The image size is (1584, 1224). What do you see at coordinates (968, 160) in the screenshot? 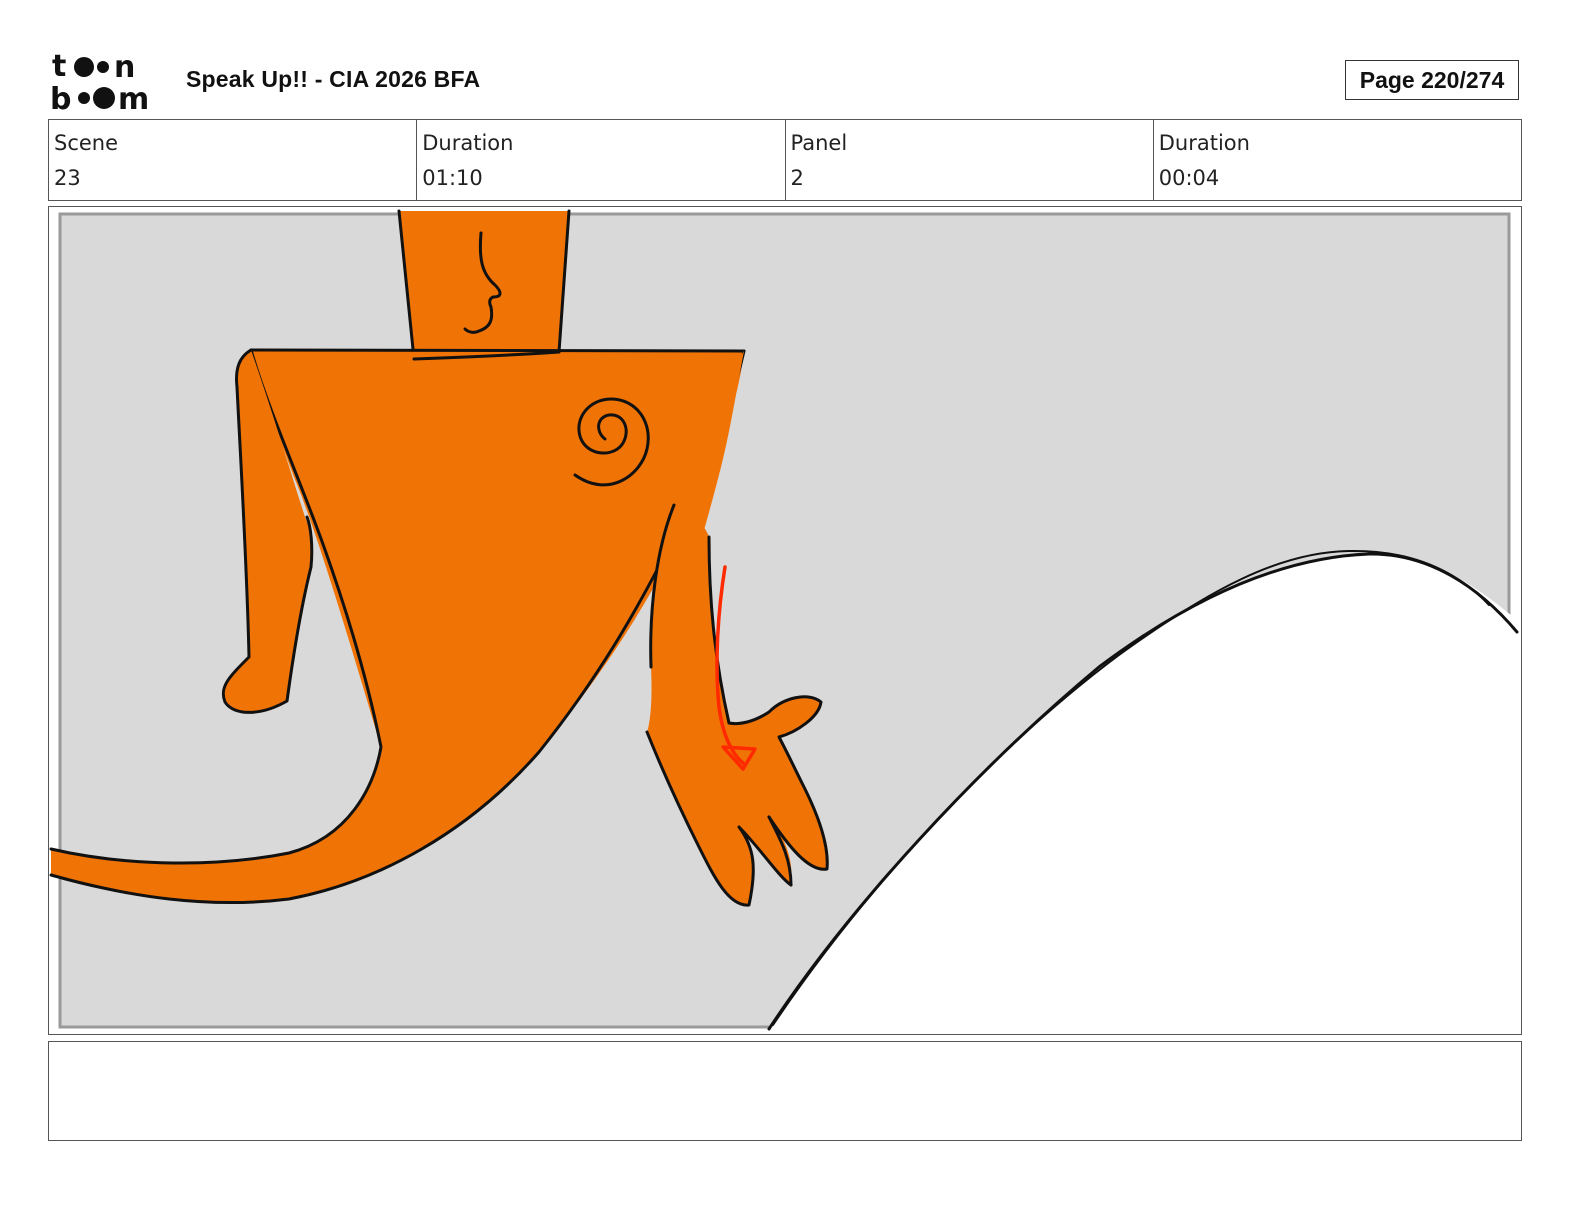
I see `panel-cell: Panel 2` at bounding box center [968, 160].